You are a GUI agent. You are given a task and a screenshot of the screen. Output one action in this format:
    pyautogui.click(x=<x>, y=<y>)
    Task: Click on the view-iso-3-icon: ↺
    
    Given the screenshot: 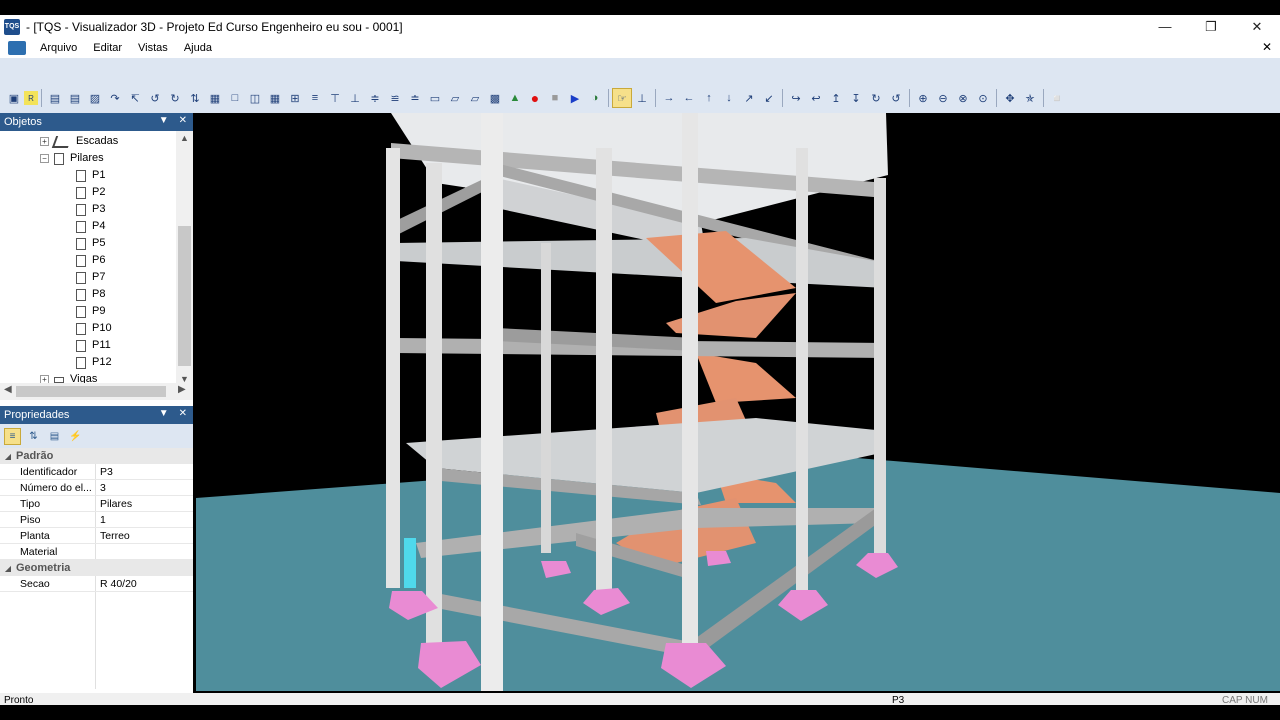 What is the action you would take?
    pyautogui.click(x=155, y=98)
    